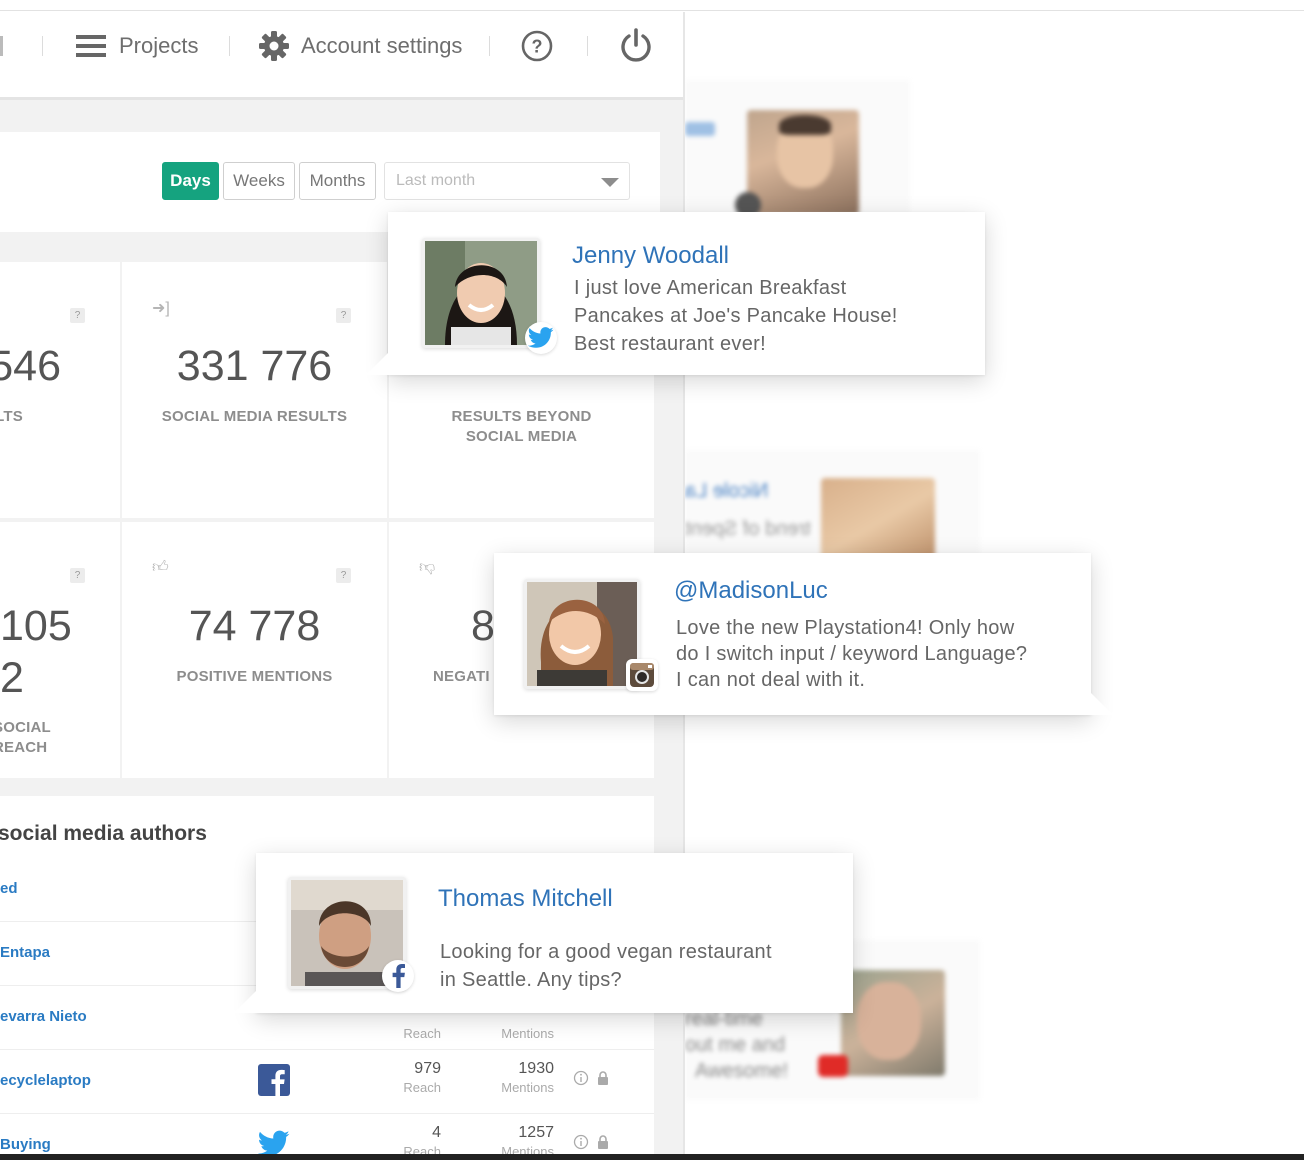 The height and width of the screenshot is (1160, 1304). Describe the element at coordinates (25, 952) in the screenshot. I see `author-name-link: Entapa` at that location.